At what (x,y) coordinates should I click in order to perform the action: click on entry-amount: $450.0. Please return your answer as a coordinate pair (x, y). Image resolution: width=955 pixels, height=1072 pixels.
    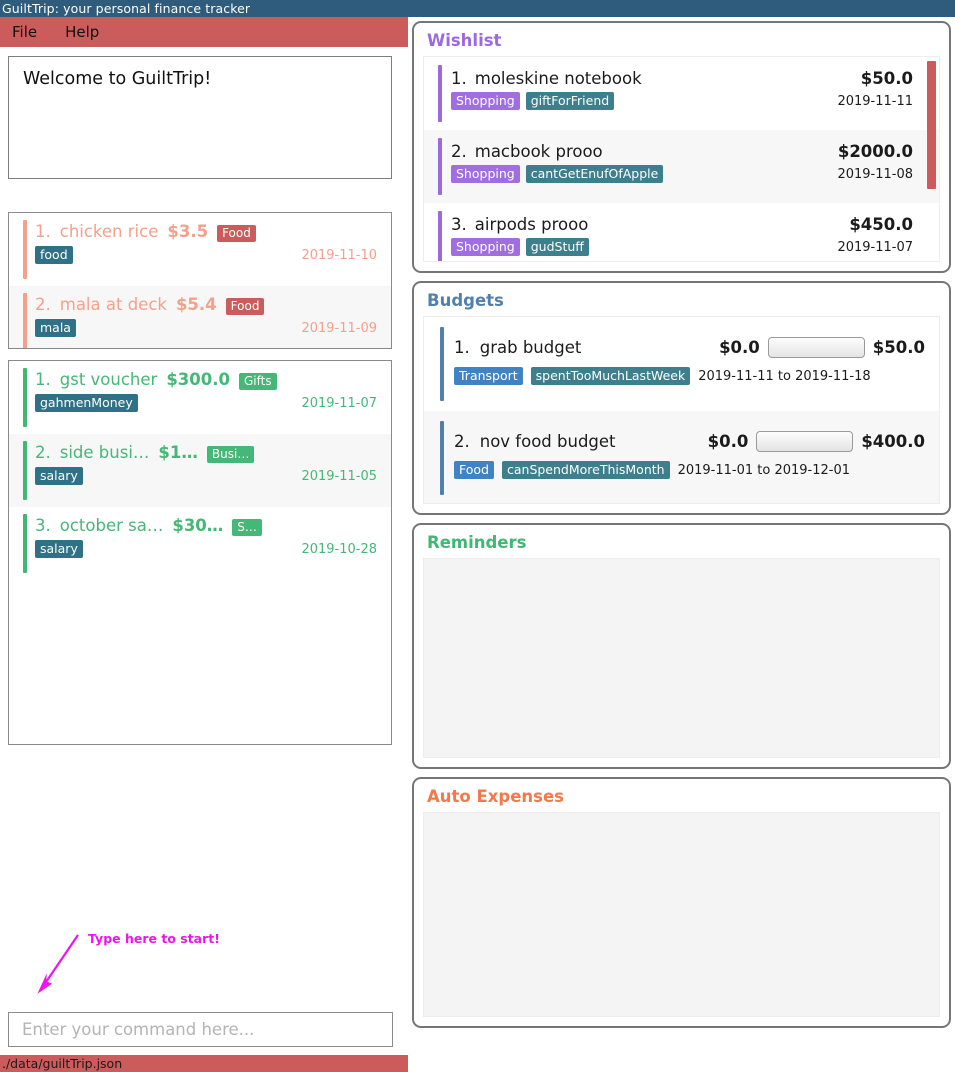
    Looking at the image, I should click on (881, 224).